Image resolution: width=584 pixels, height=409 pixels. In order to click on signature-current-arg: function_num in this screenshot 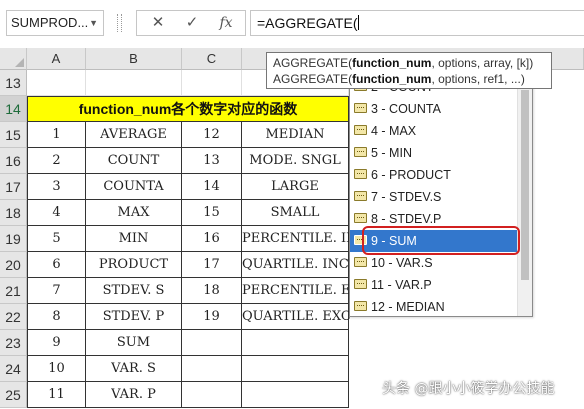, I will do `click(392, 63)`.